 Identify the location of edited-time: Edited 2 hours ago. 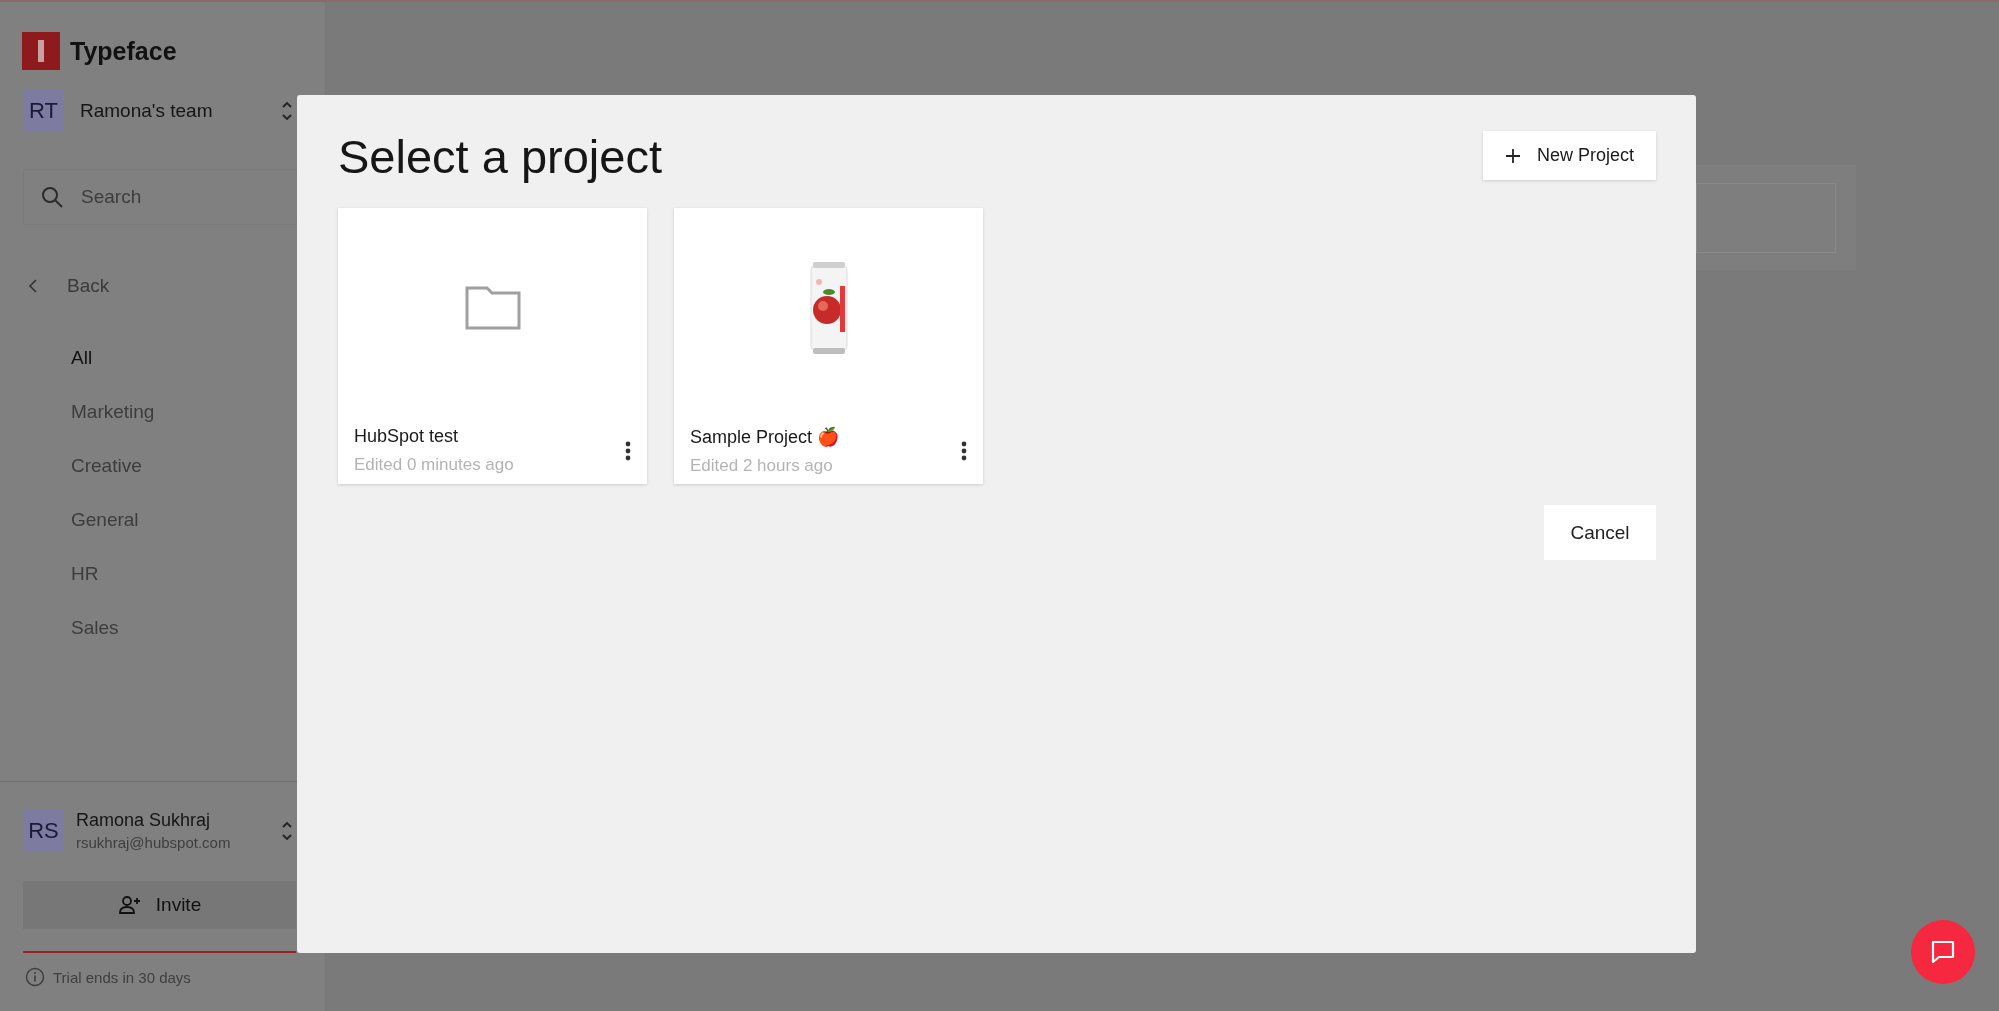
(762, 466).